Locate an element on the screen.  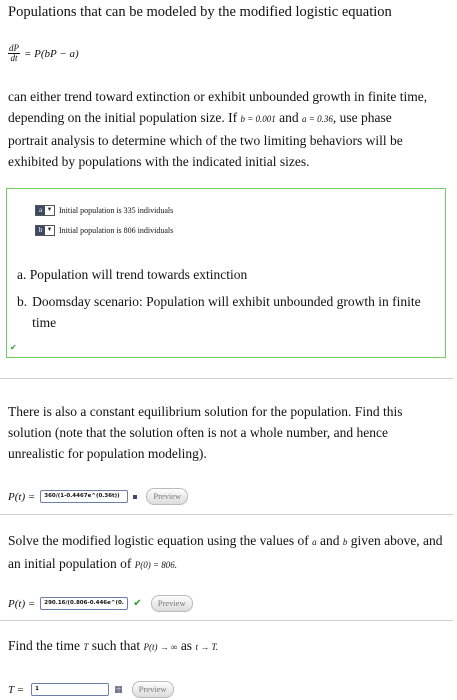
q3-text-2: such that is located at coordinates (116, 645).